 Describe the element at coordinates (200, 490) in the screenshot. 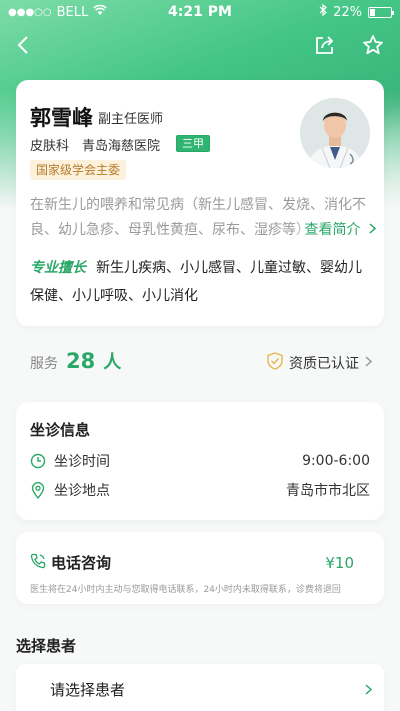

I see `schedule-place-row: 坐诊地点 青岛市市北区` at that location.